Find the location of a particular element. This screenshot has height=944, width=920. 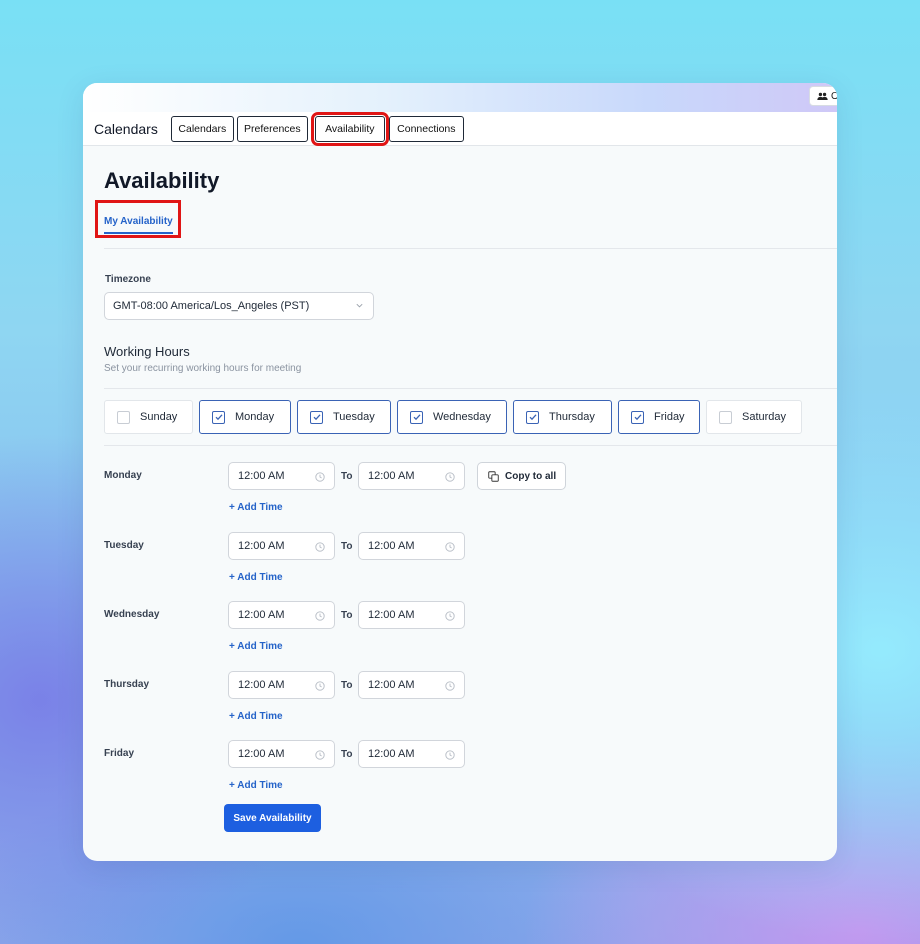

save-availability-button: Save Availability is located at coordinates (272, 818).